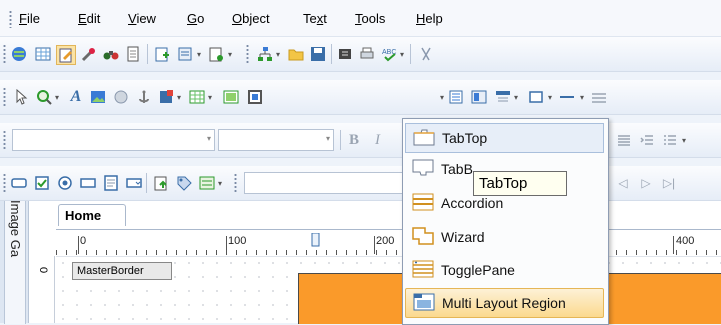  What do you see at coordinates (92, 215) in the screenshot?
I see `tab-home: Home` at bounding box center [92, 215].